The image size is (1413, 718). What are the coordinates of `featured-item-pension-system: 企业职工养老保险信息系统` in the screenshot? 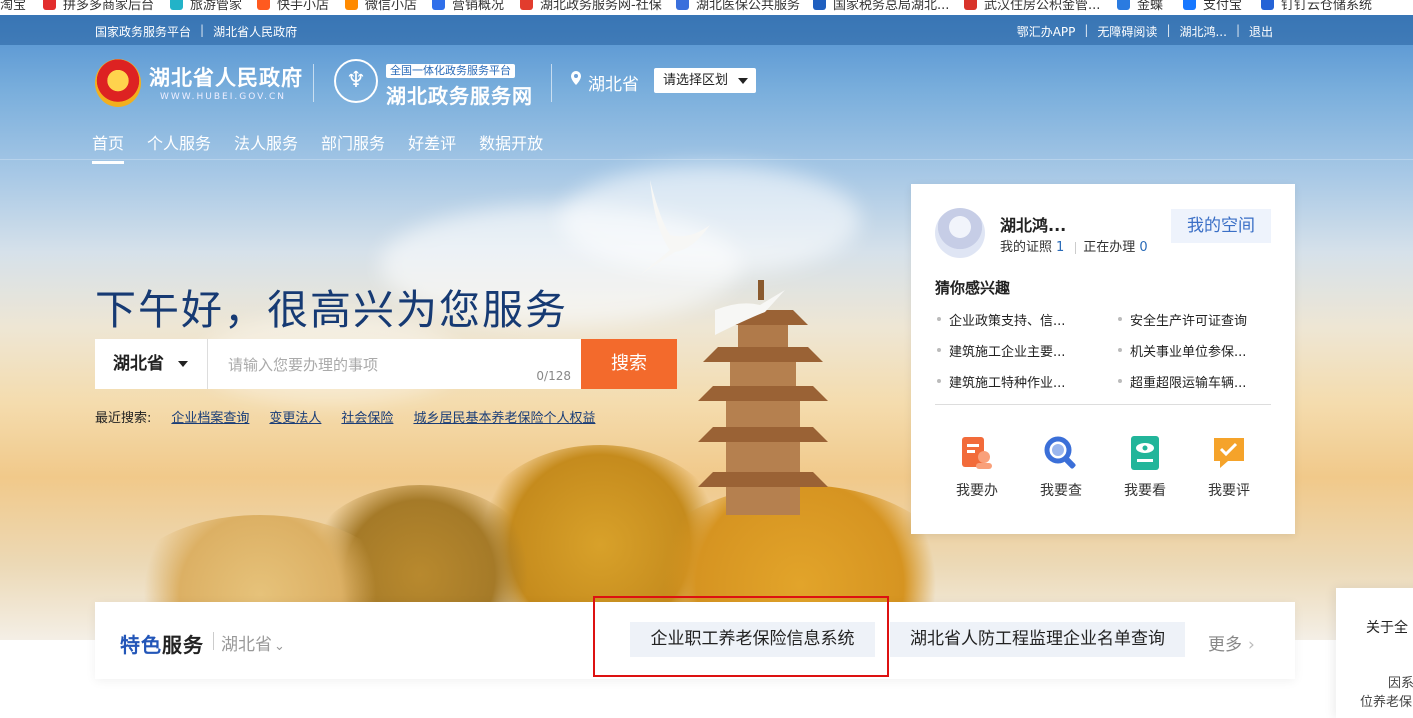 It's located at (752, 639).